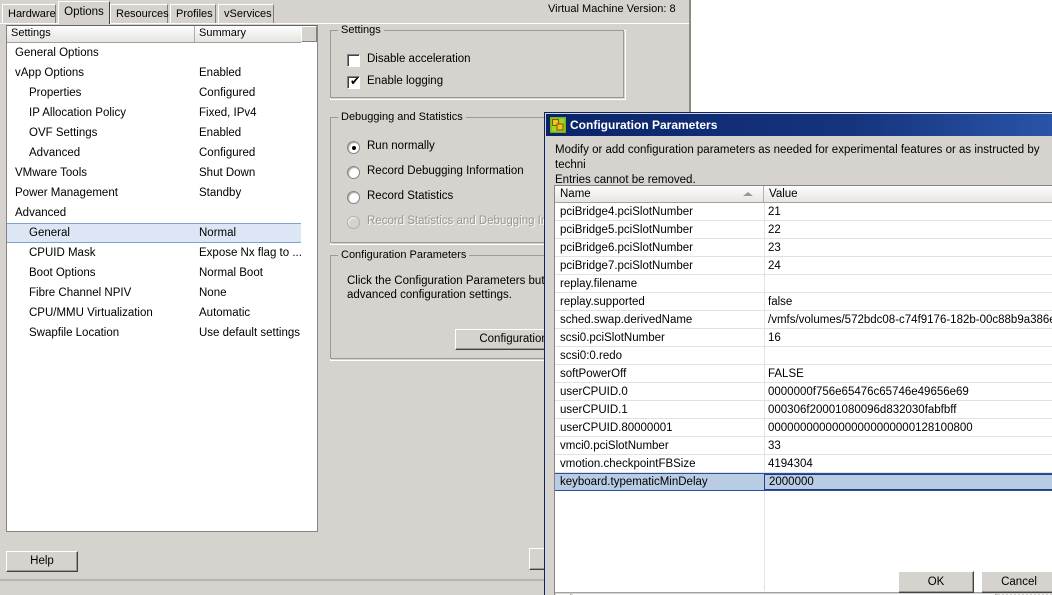 This screenshot has height=595, width=1052. What do you see at coordinates (162, 233) in the screenshot?
I see `tree-row: General Normal` at bounding box center [162, 233].